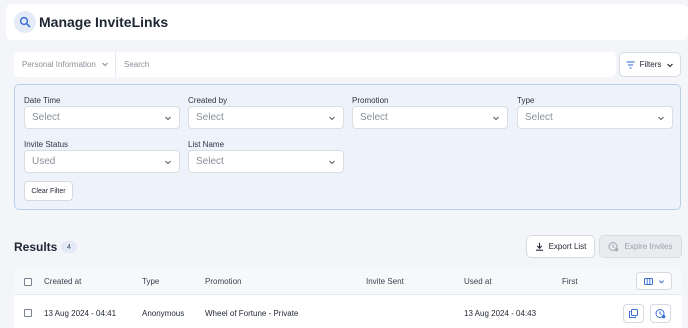 This screenshot has width=688, height=328. I want to click on filters-button: Filters, so click(650, 64).